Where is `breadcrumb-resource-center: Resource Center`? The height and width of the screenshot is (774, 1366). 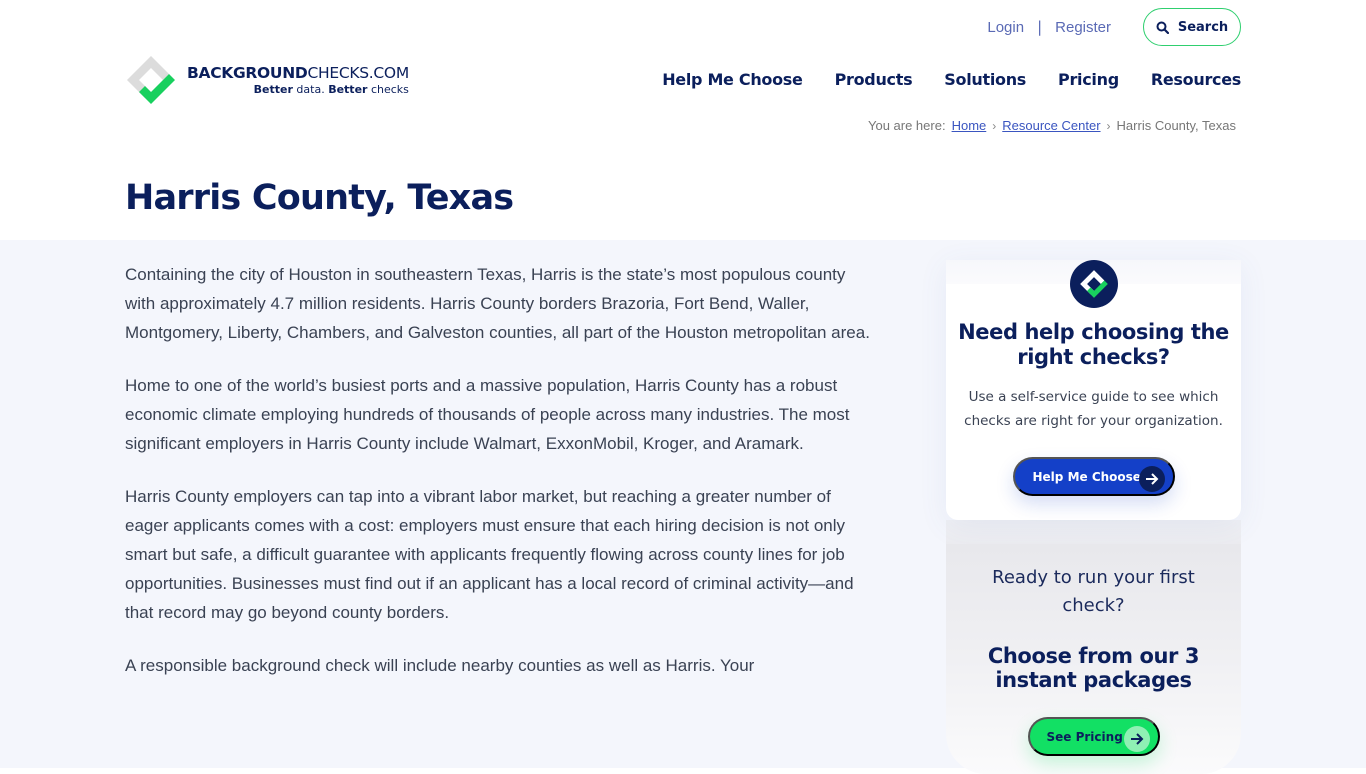
breadcrumb-resource-center: Resource Center is located at coordinates (1051, 125).